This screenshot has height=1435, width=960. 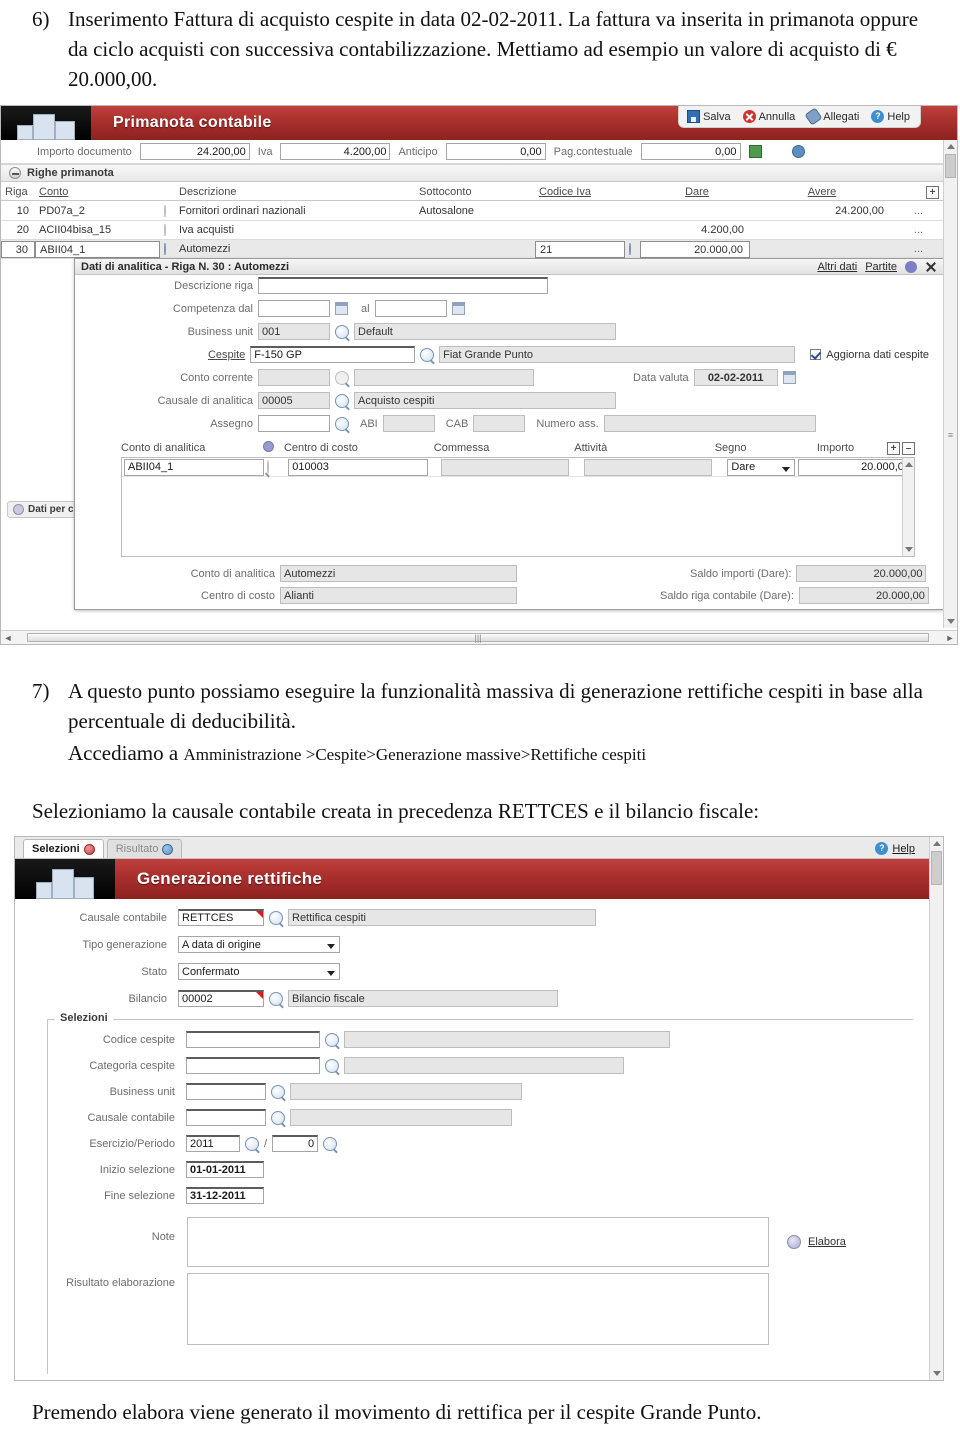 What do you see at coordinates (881, 267) in the screenshot?
I see `partite-link: Partite` at bounding box center [881, 267].